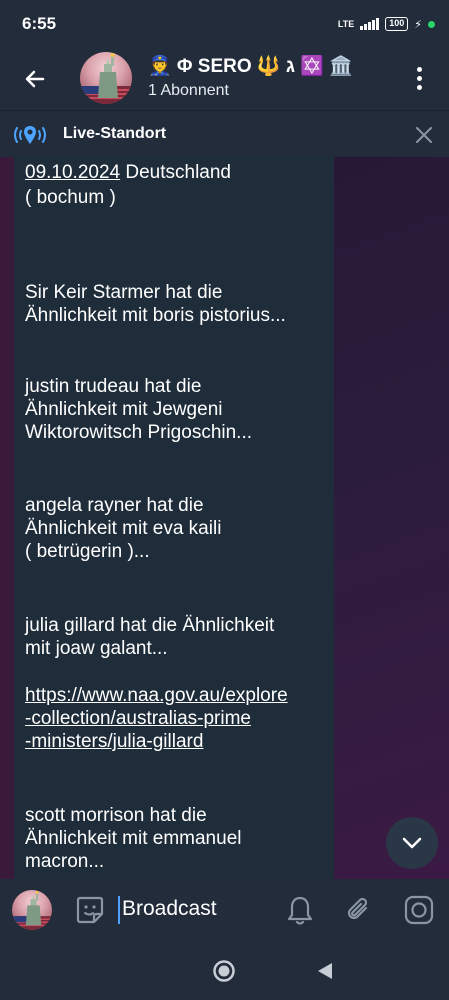 The height and width of the screenshot is (1000, 449). I want to click on home-icon, so click(224, 971).